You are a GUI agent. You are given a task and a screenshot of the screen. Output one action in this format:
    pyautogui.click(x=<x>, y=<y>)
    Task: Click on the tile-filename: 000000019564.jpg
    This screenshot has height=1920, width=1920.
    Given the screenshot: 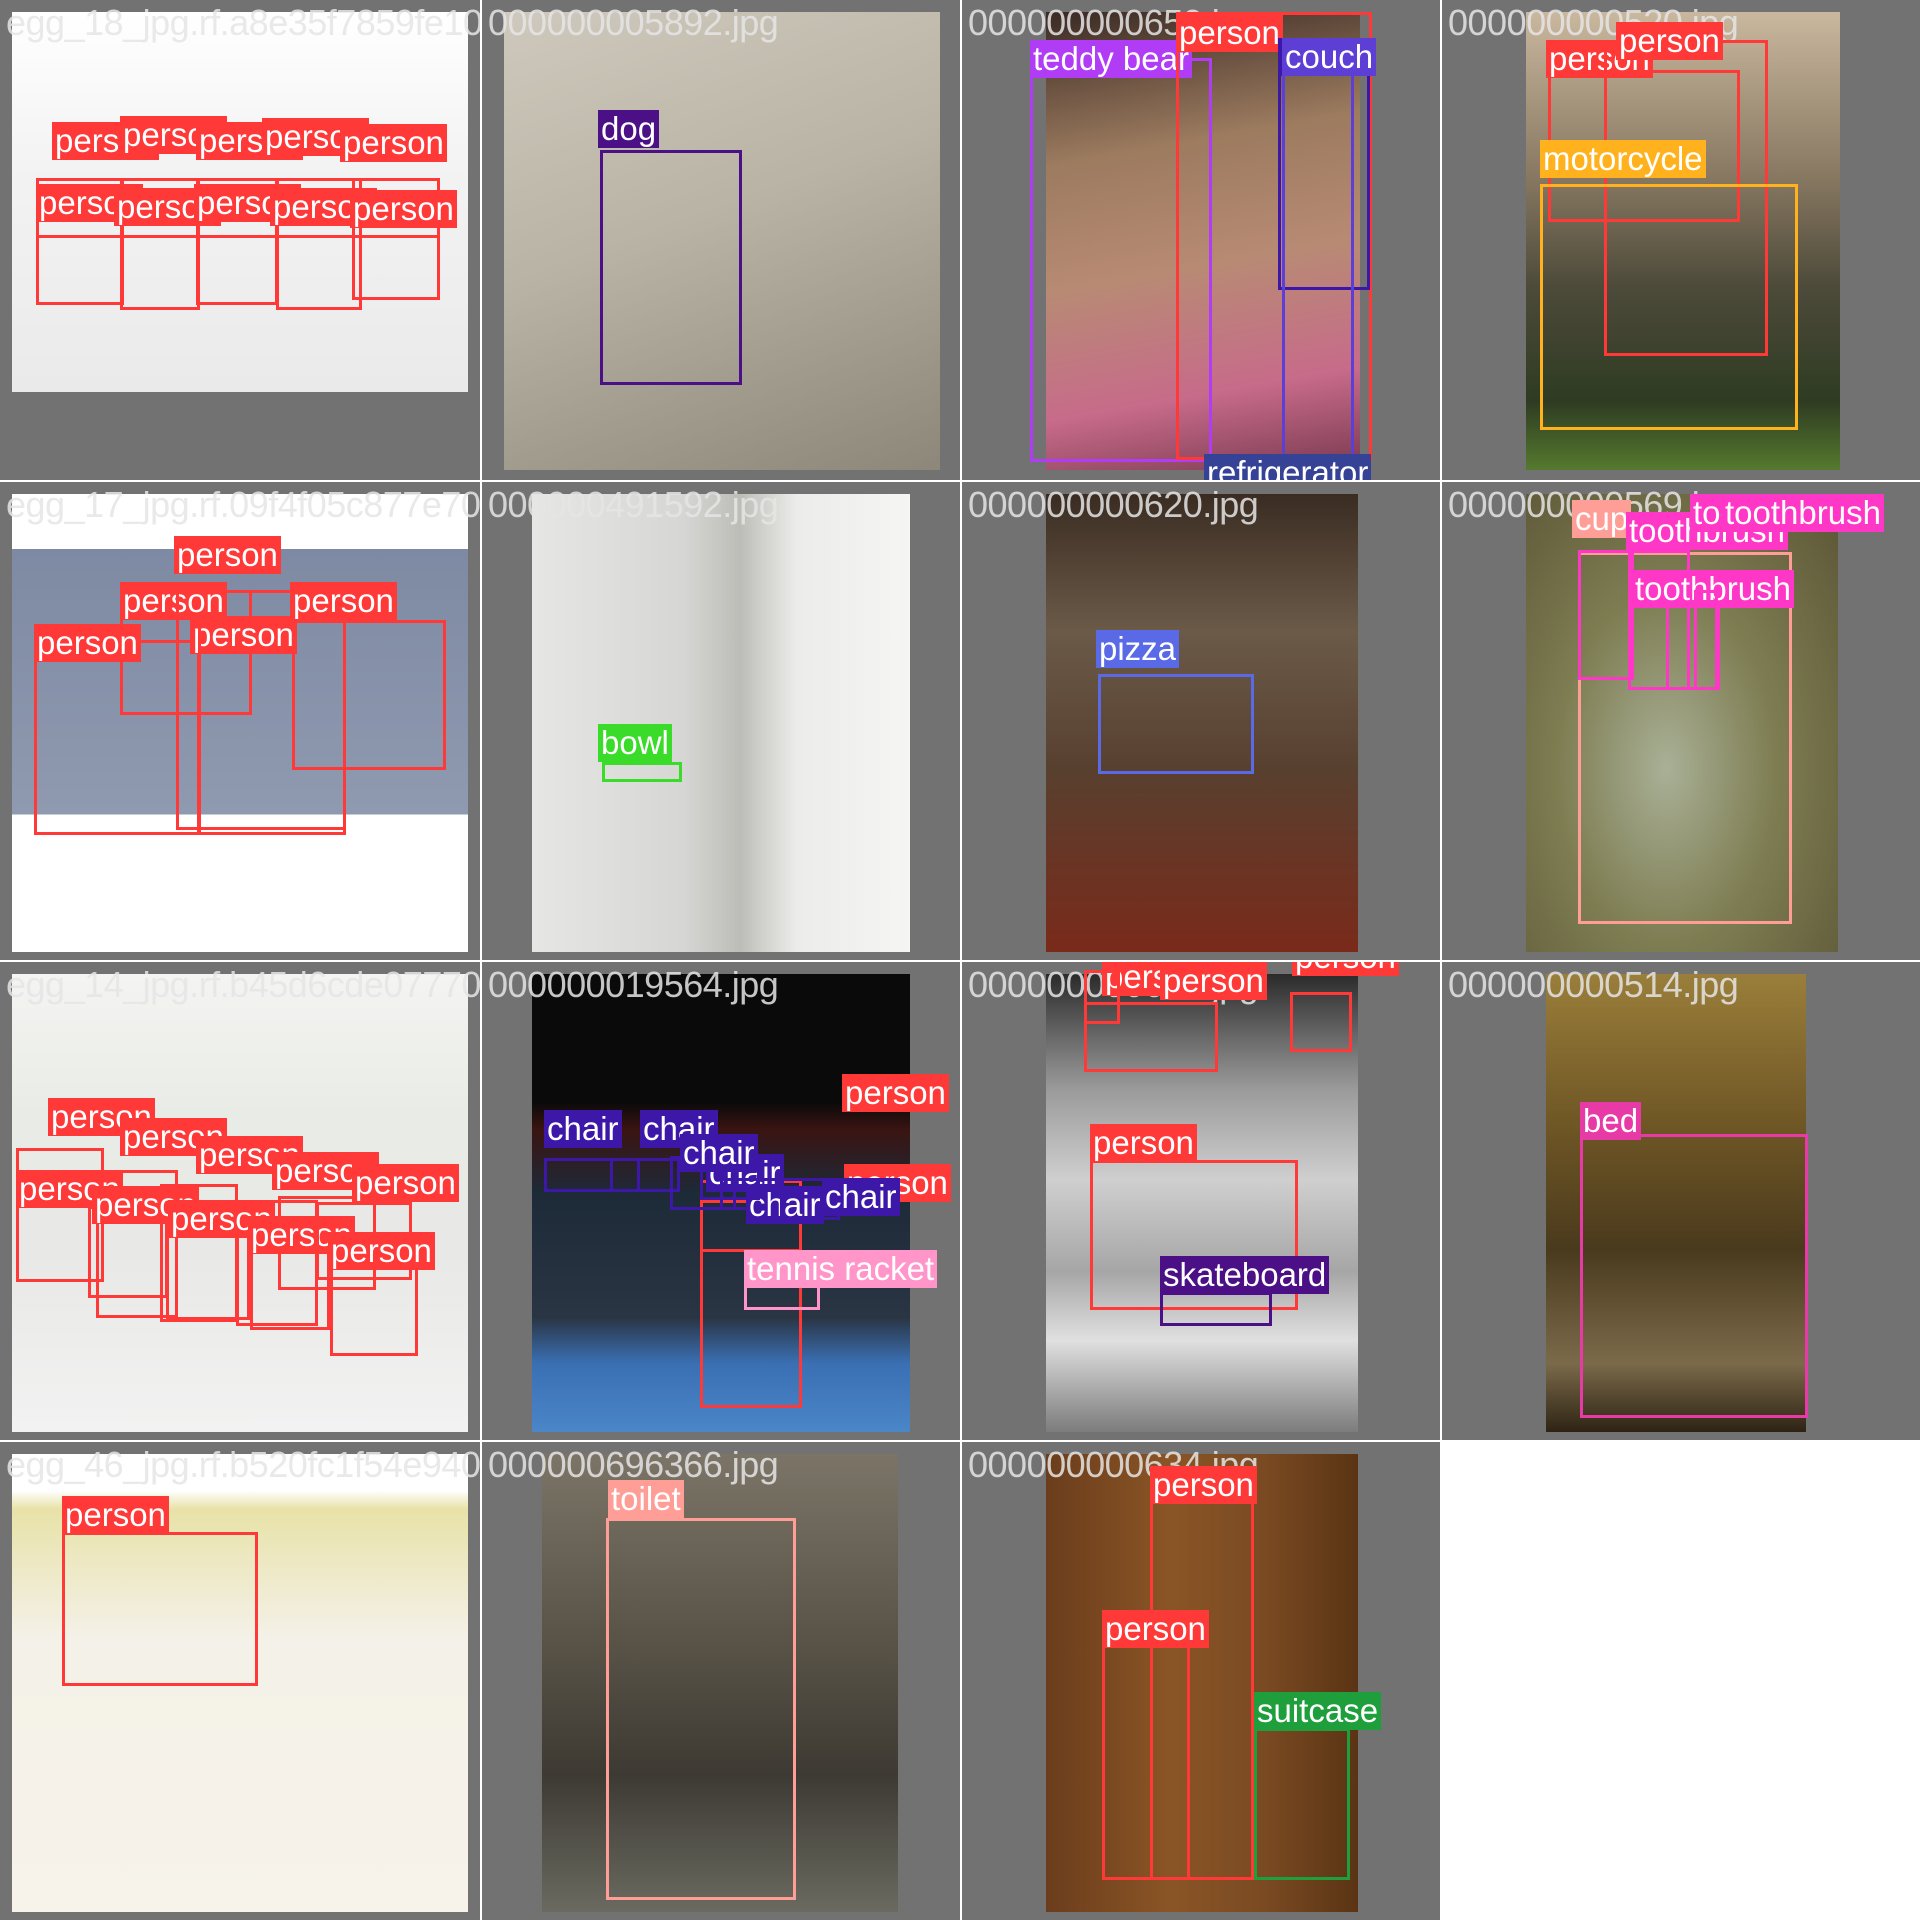 What is the action you would take?
    pyautogui.click(x=633, y=984)
    